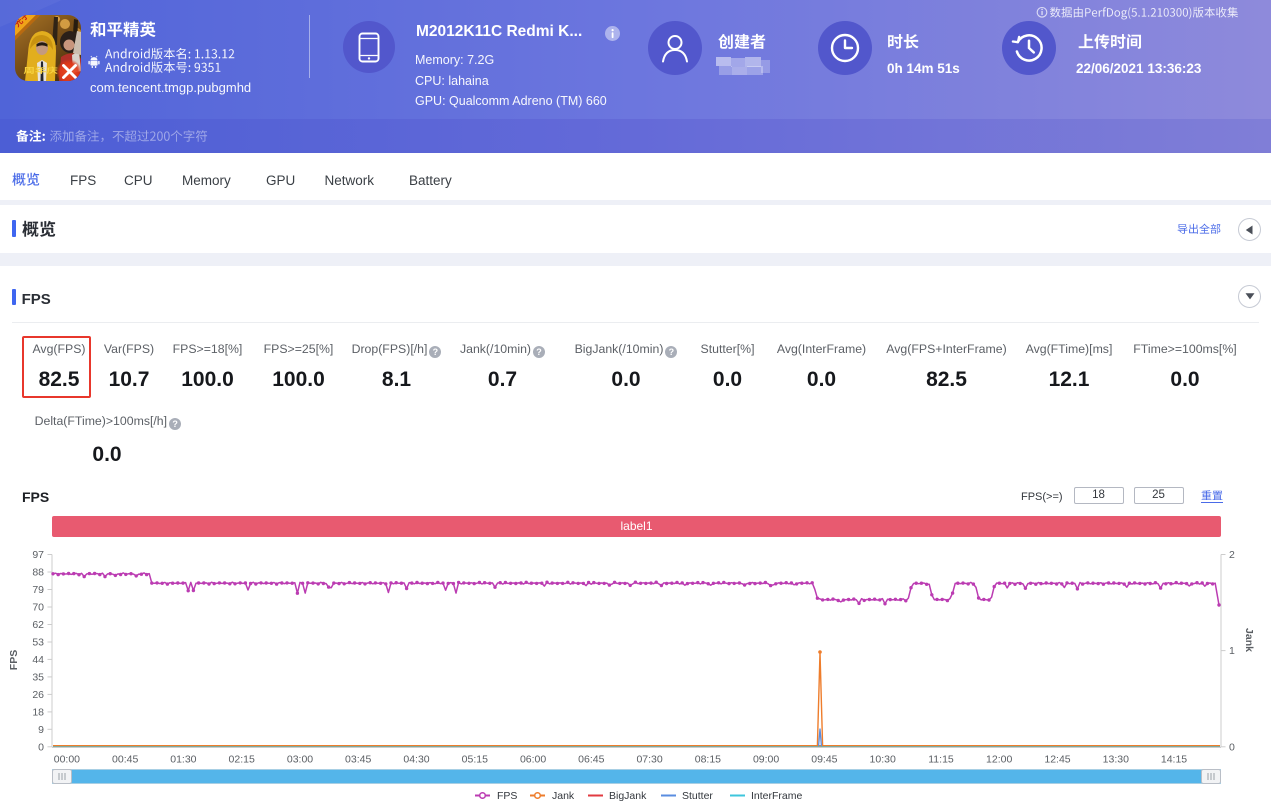 The width and height of the screenshot is (1271, 808). I want to click on svg-text: 79, so click(38, 590).